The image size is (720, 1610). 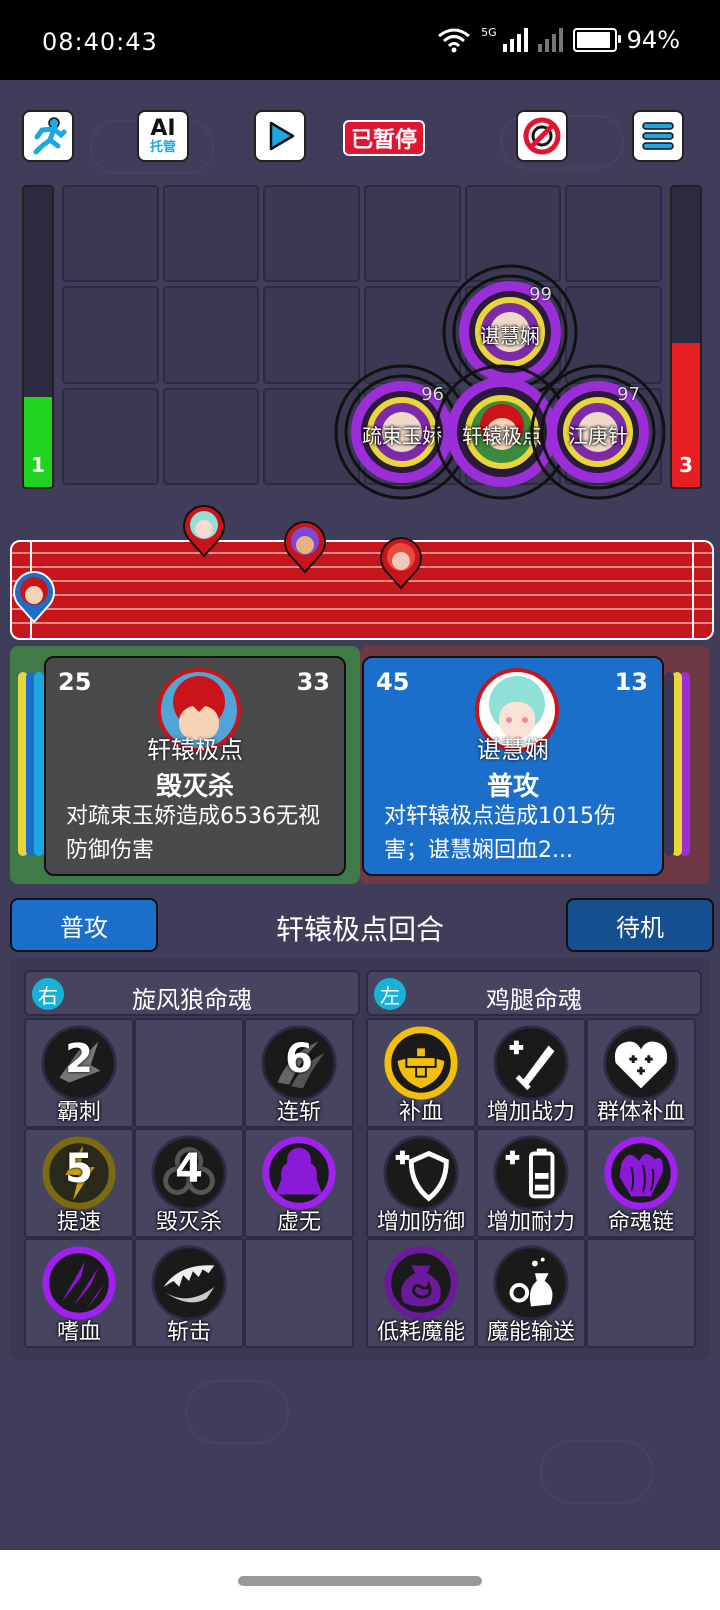 I want to click on turn-order-pin-active, so click(x=34, y=597).